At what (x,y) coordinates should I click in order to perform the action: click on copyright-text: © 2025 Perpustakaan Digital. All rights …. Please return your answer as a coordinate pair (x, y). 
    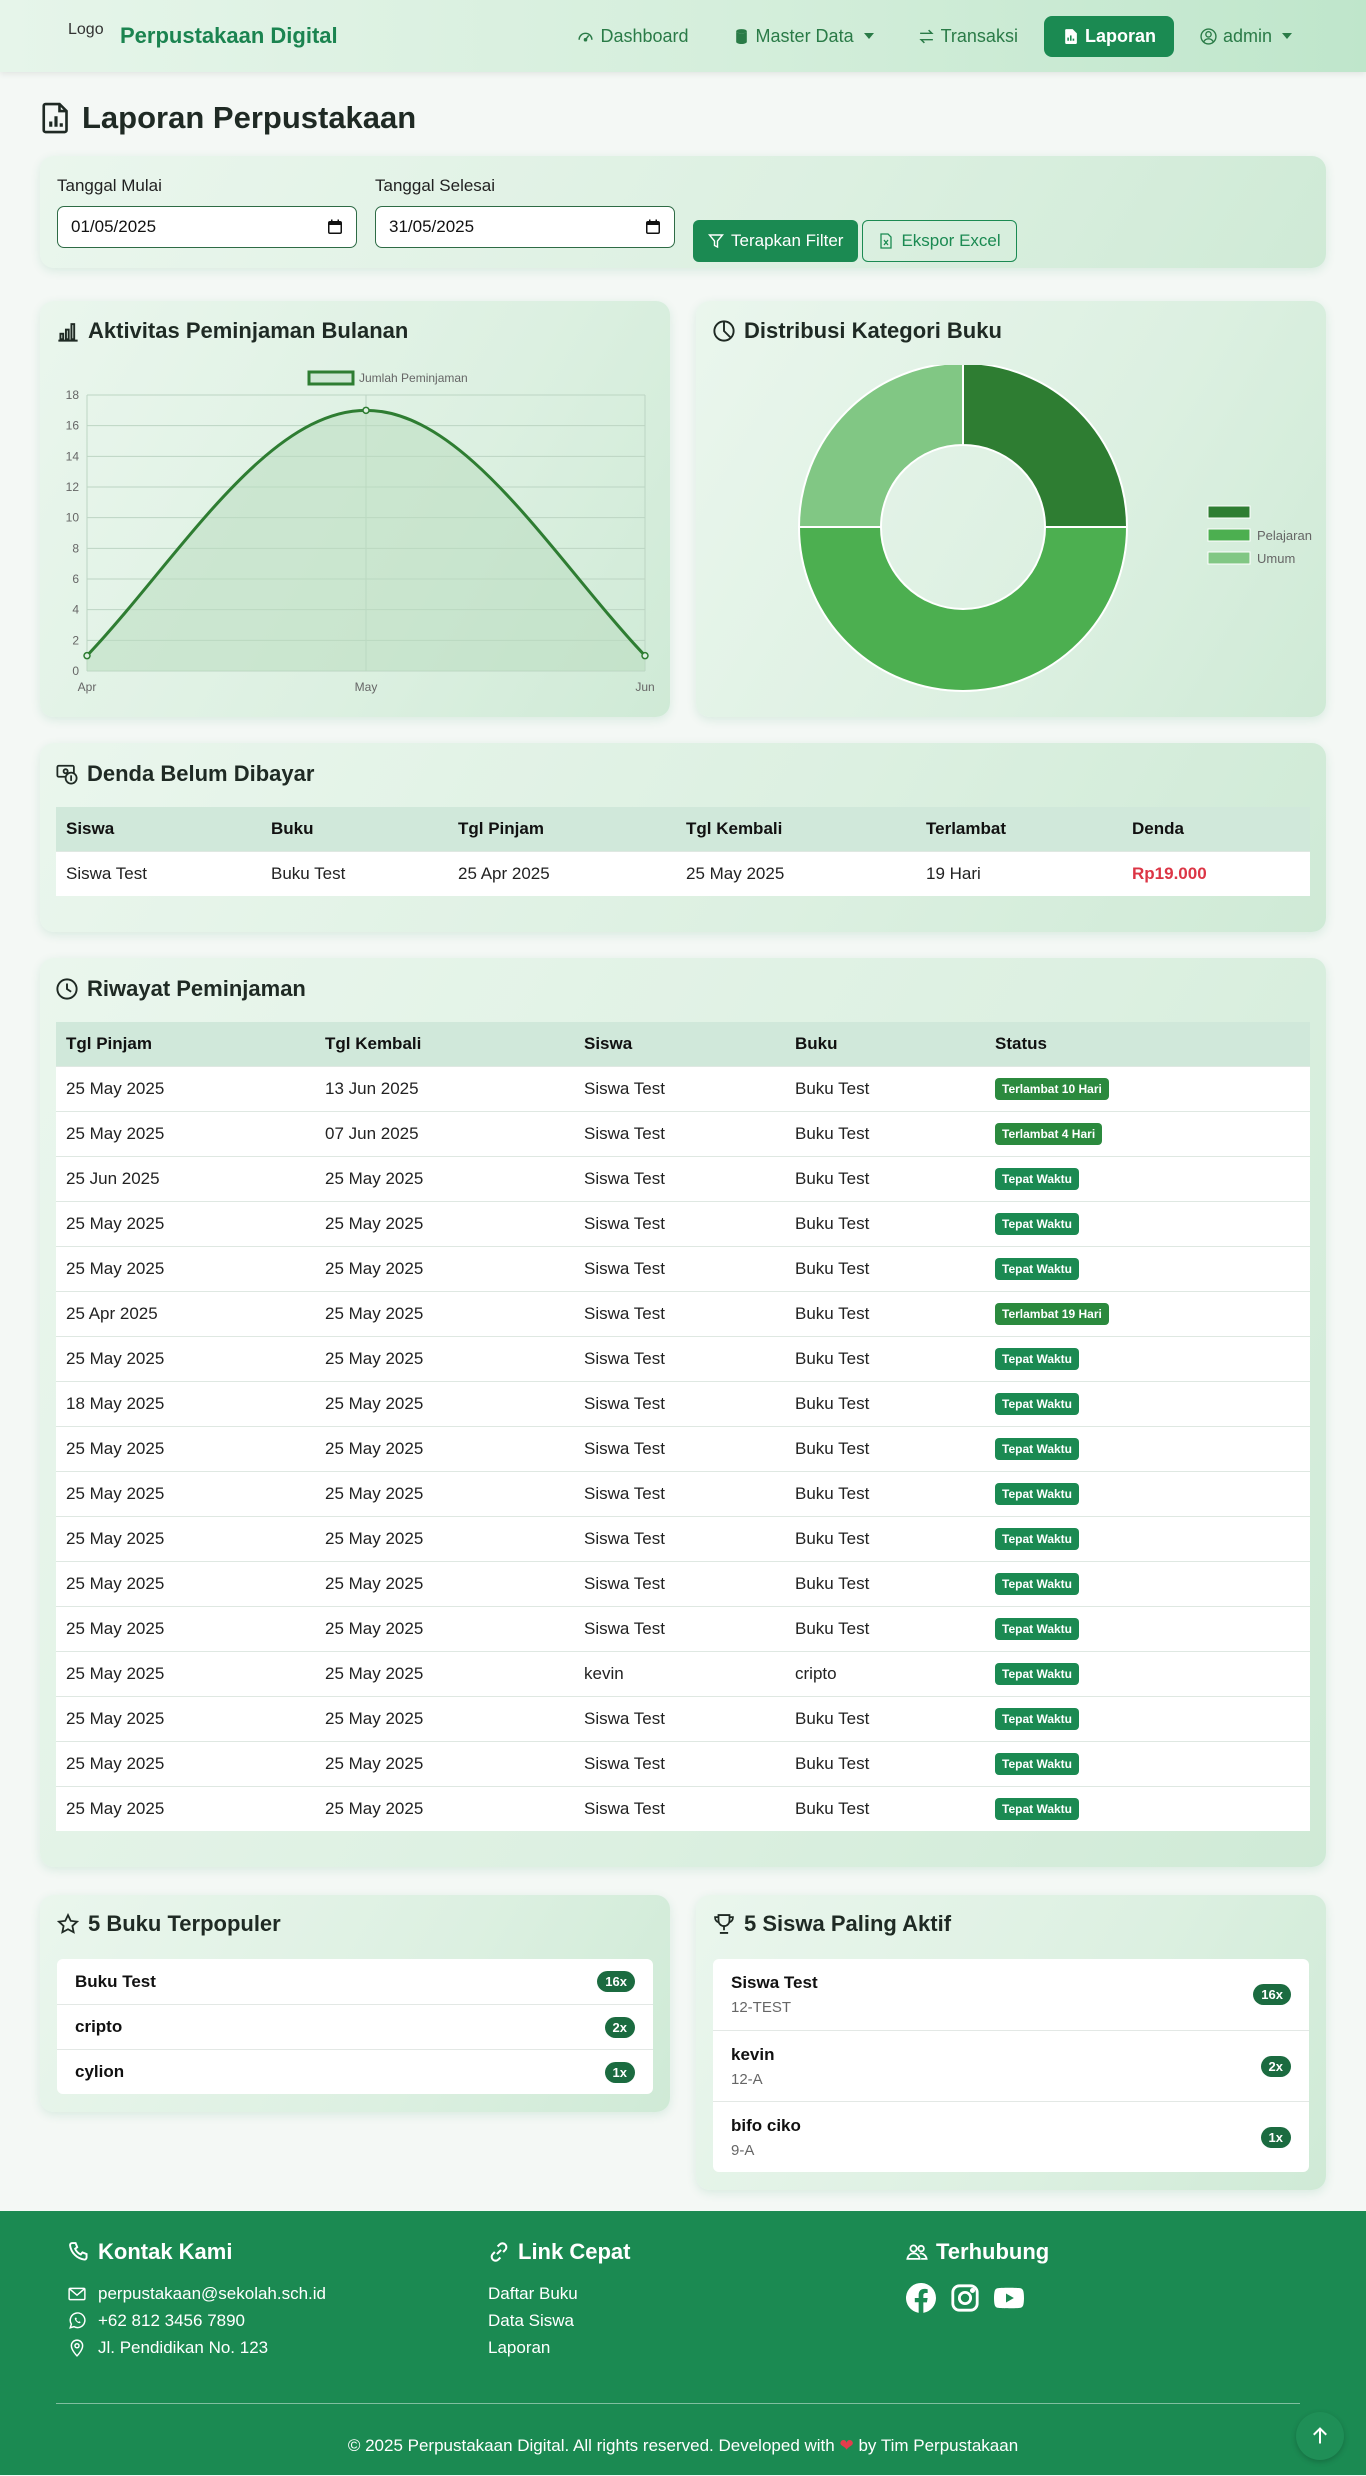
    Looking at the image, I should click on (591, 2445).